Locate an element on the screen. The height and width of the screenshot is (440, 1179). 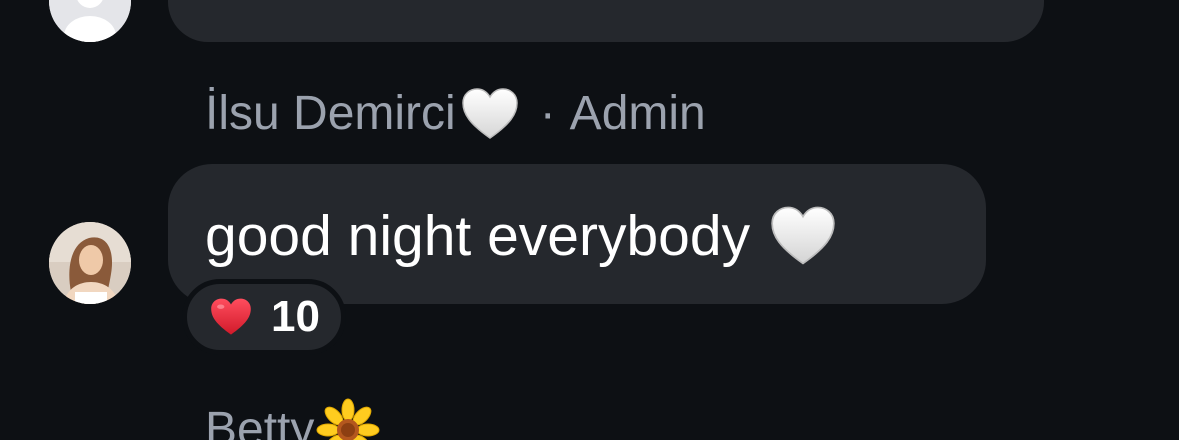
message-content: good night everybody is located at coordinates (521, 236).